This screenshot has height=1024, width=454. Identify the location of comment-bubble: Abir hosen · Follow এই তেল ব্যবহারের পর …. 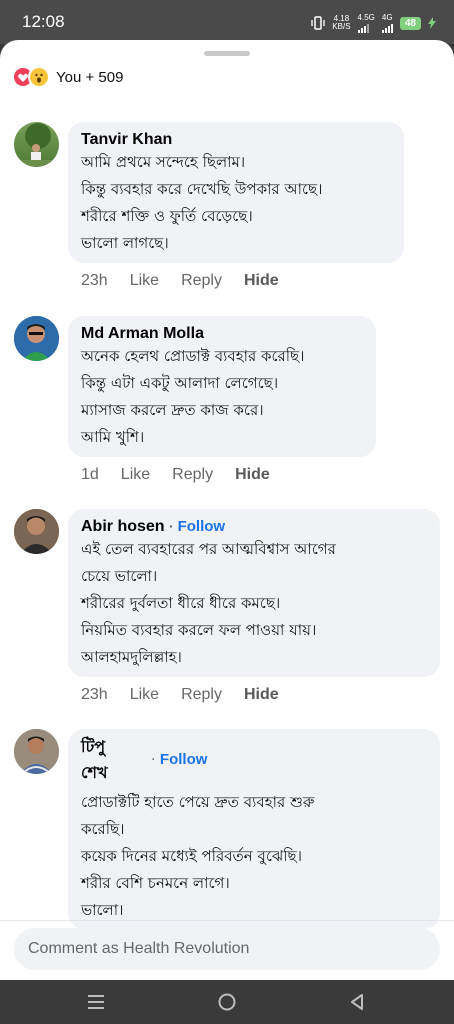
(254, 593).